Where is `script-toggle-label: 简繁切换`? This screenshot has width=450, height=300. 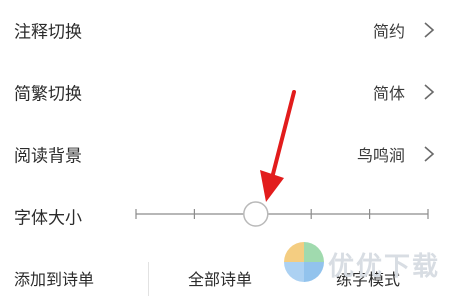
script-toggle-label: 简繁切换 is located at coordinates (48, 94).